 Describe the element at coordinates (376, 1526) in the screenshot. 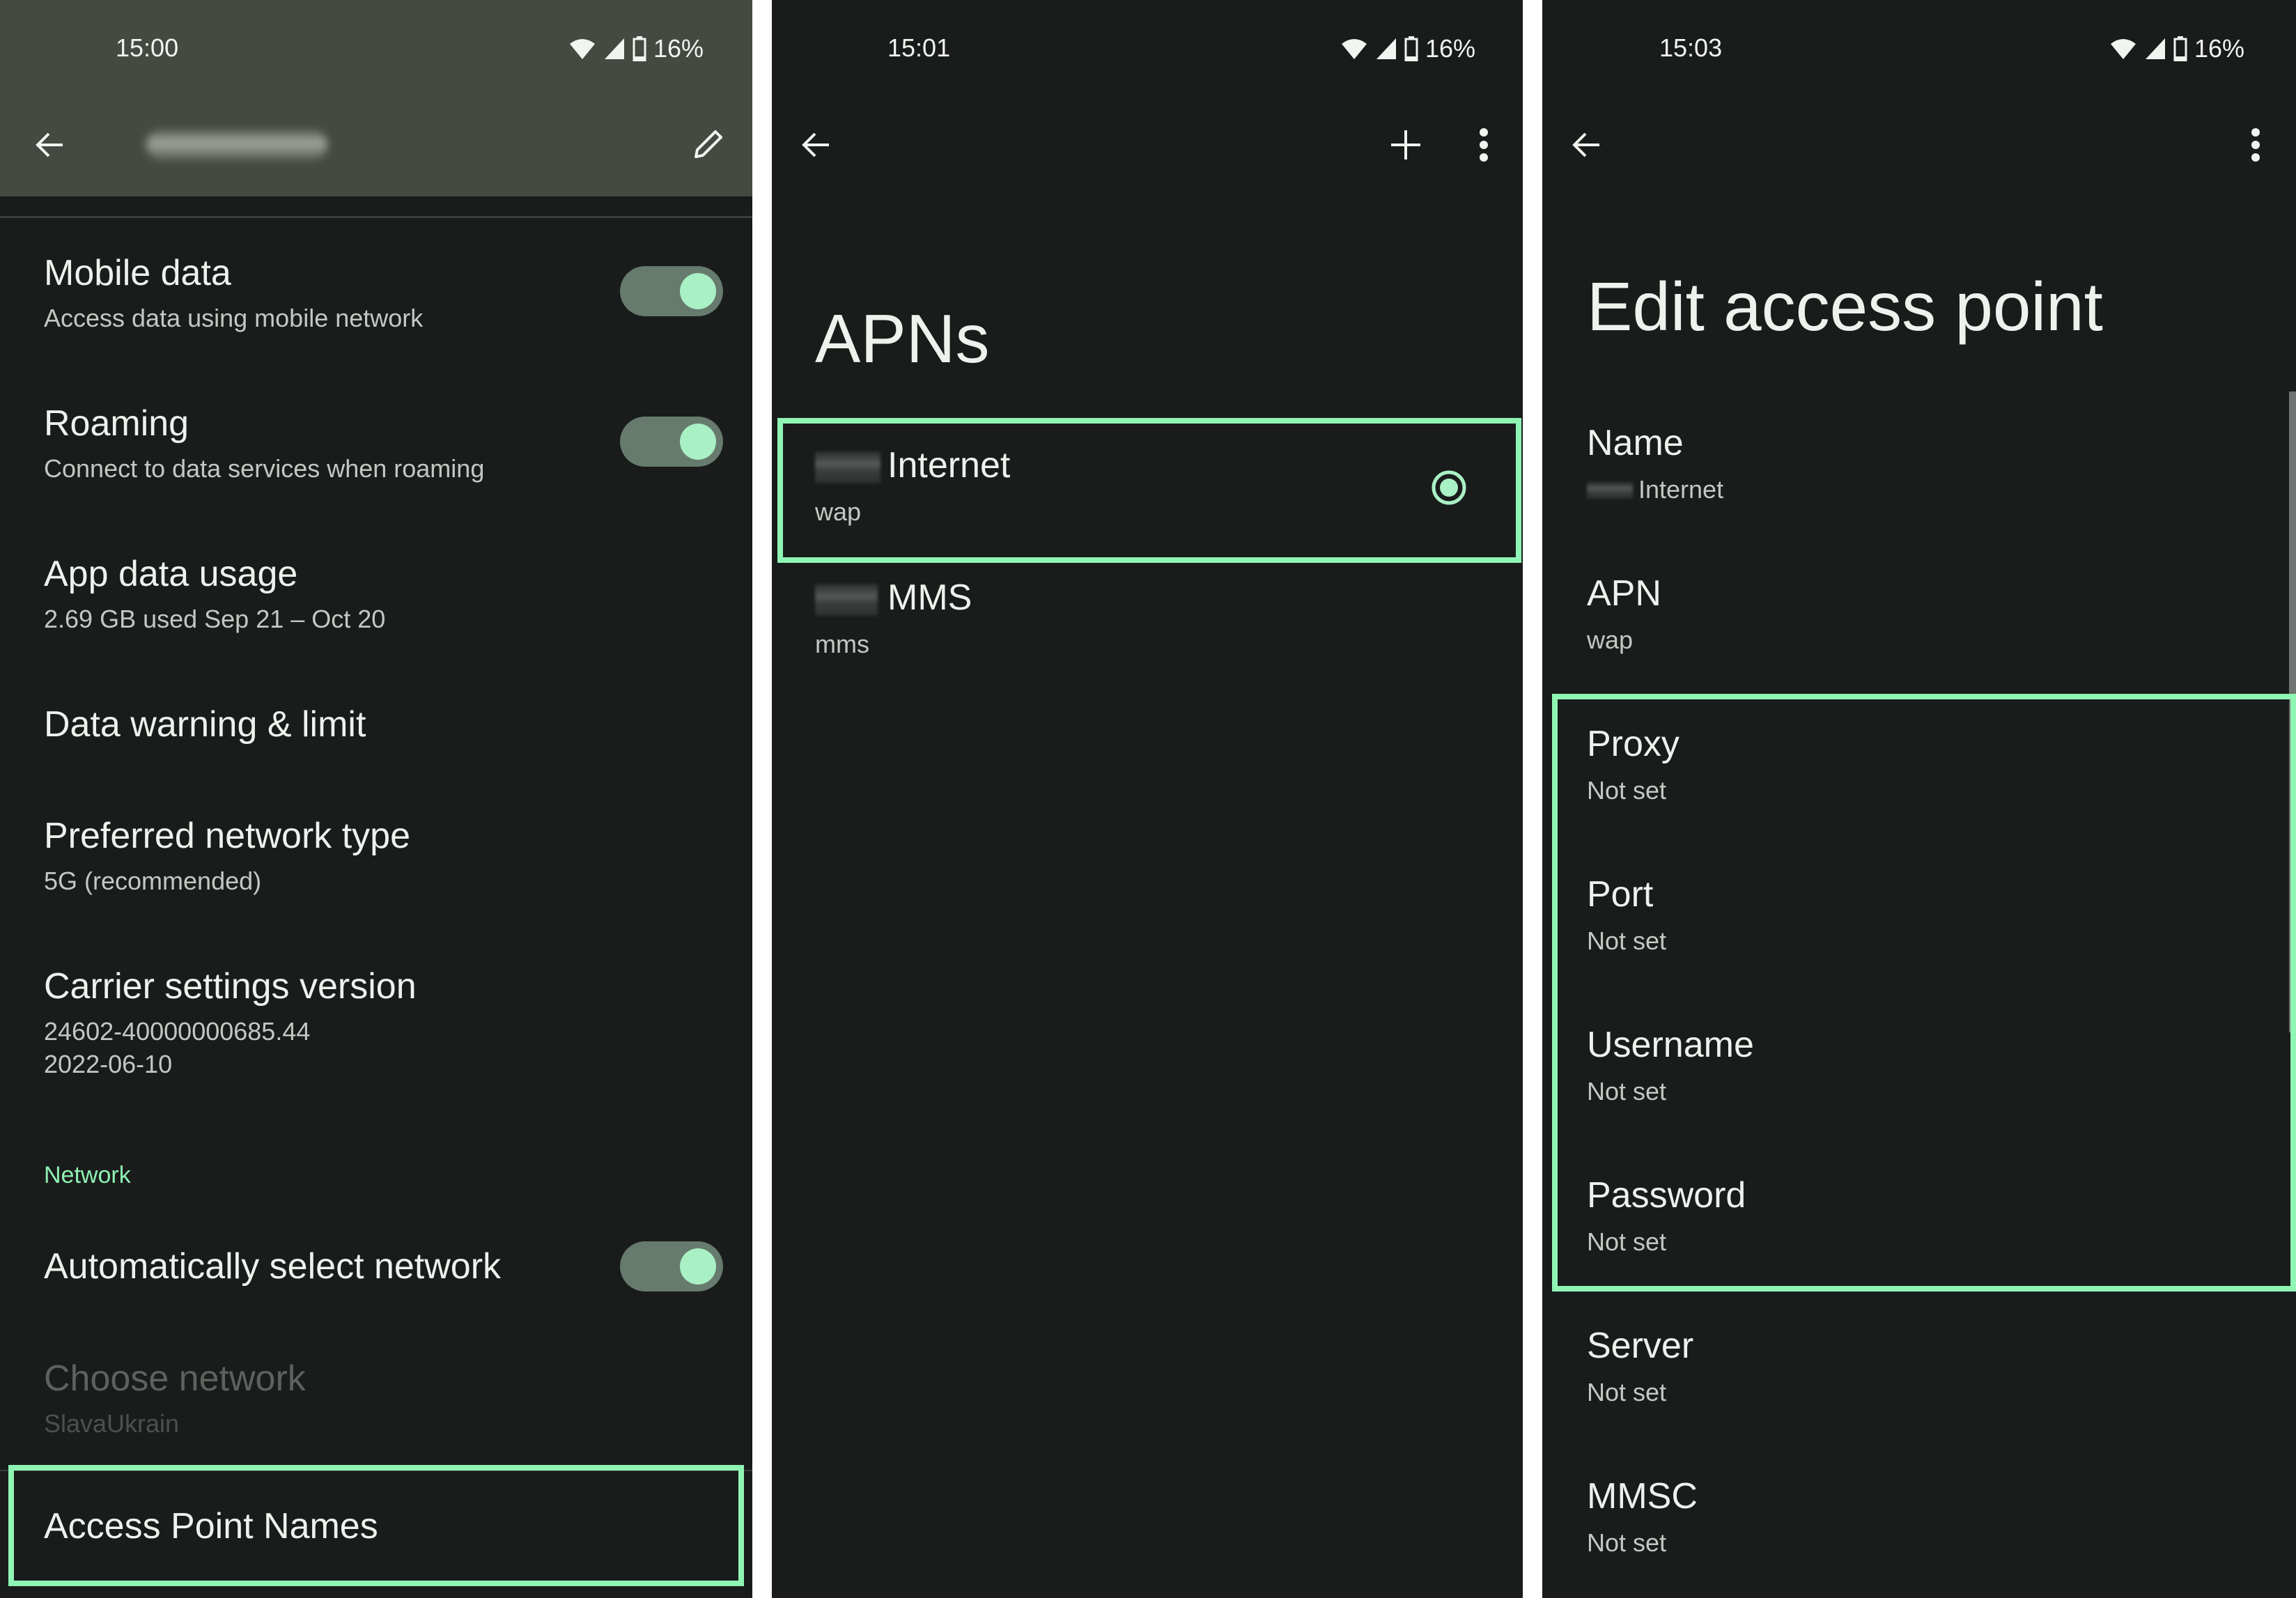

I see `highlight-box-apn` at that location.